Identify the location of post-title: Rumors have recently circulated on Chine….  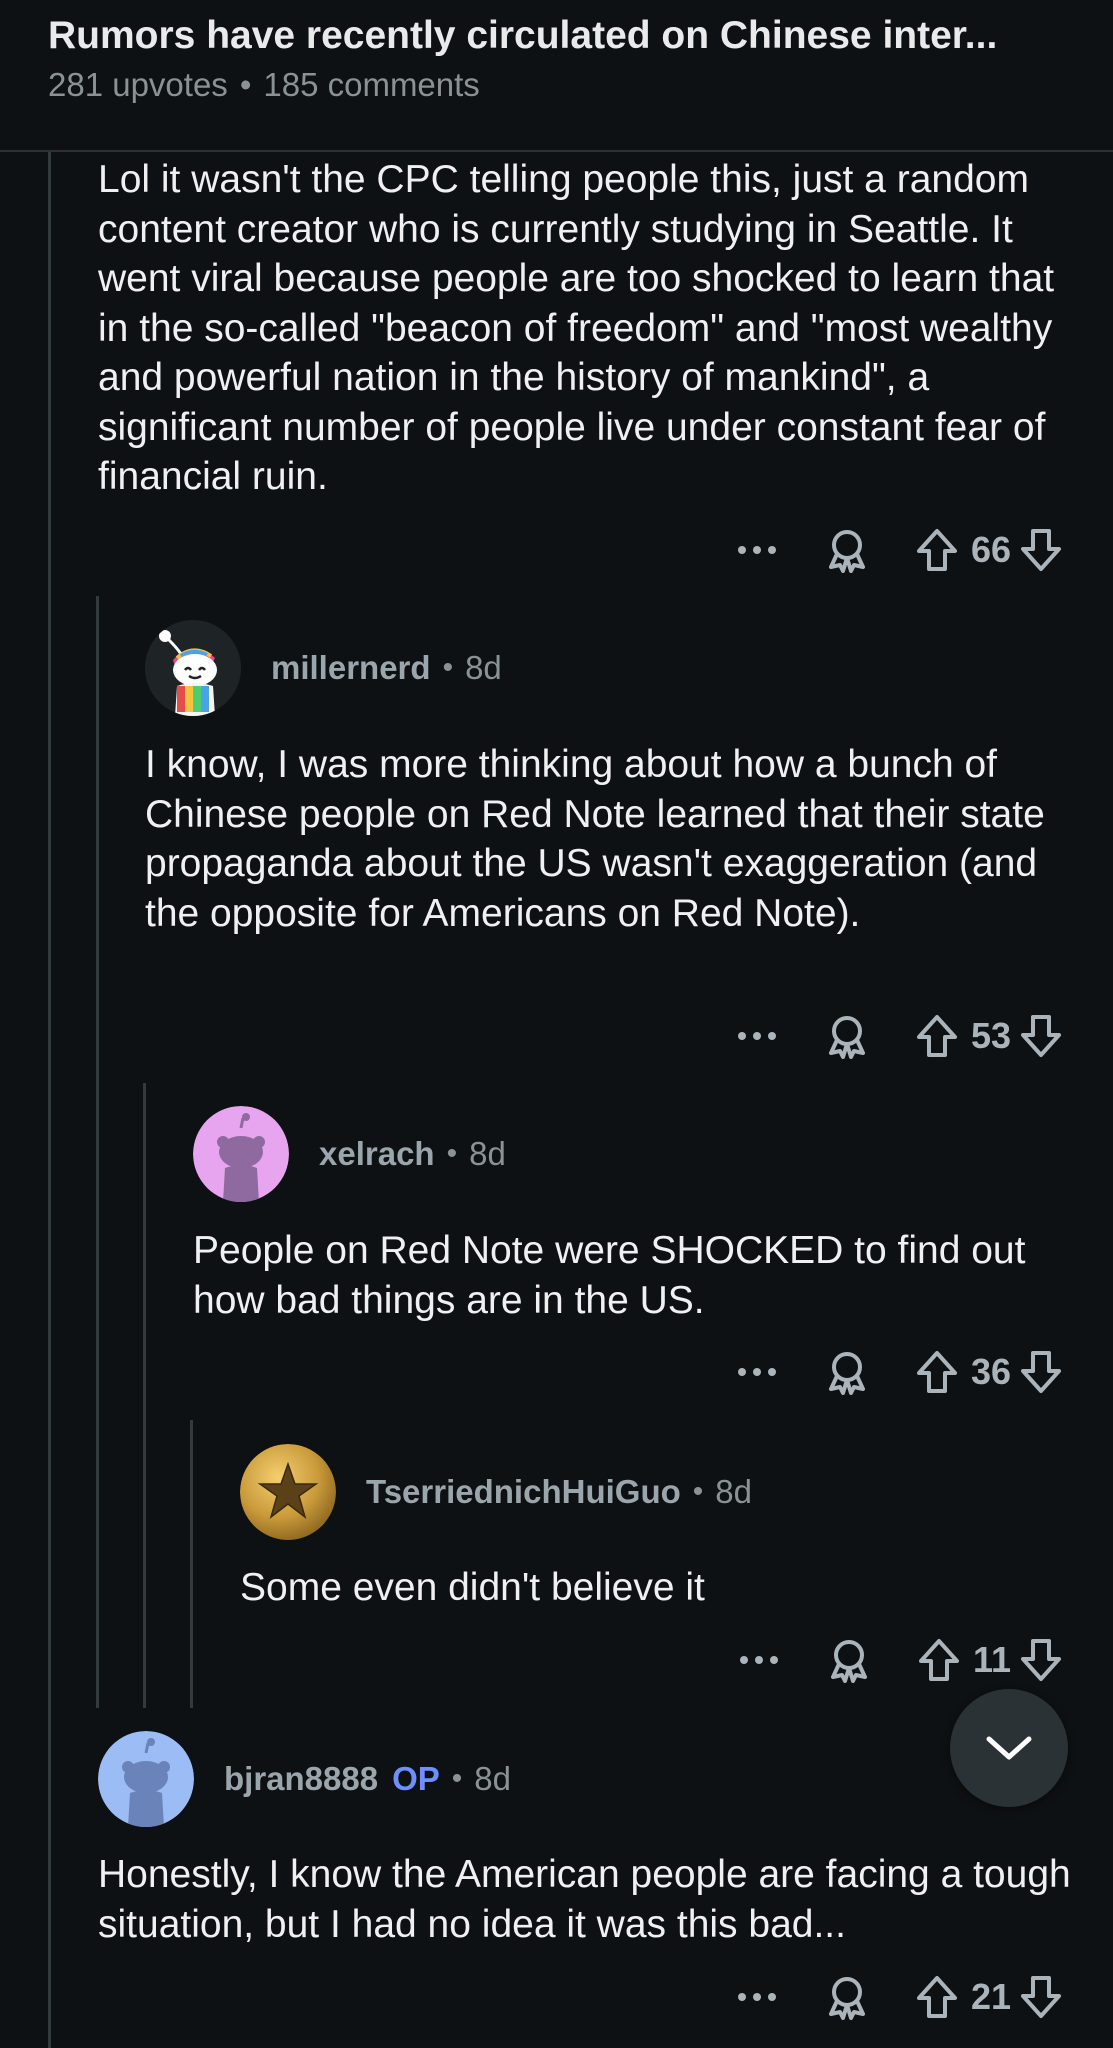
(568, 36).